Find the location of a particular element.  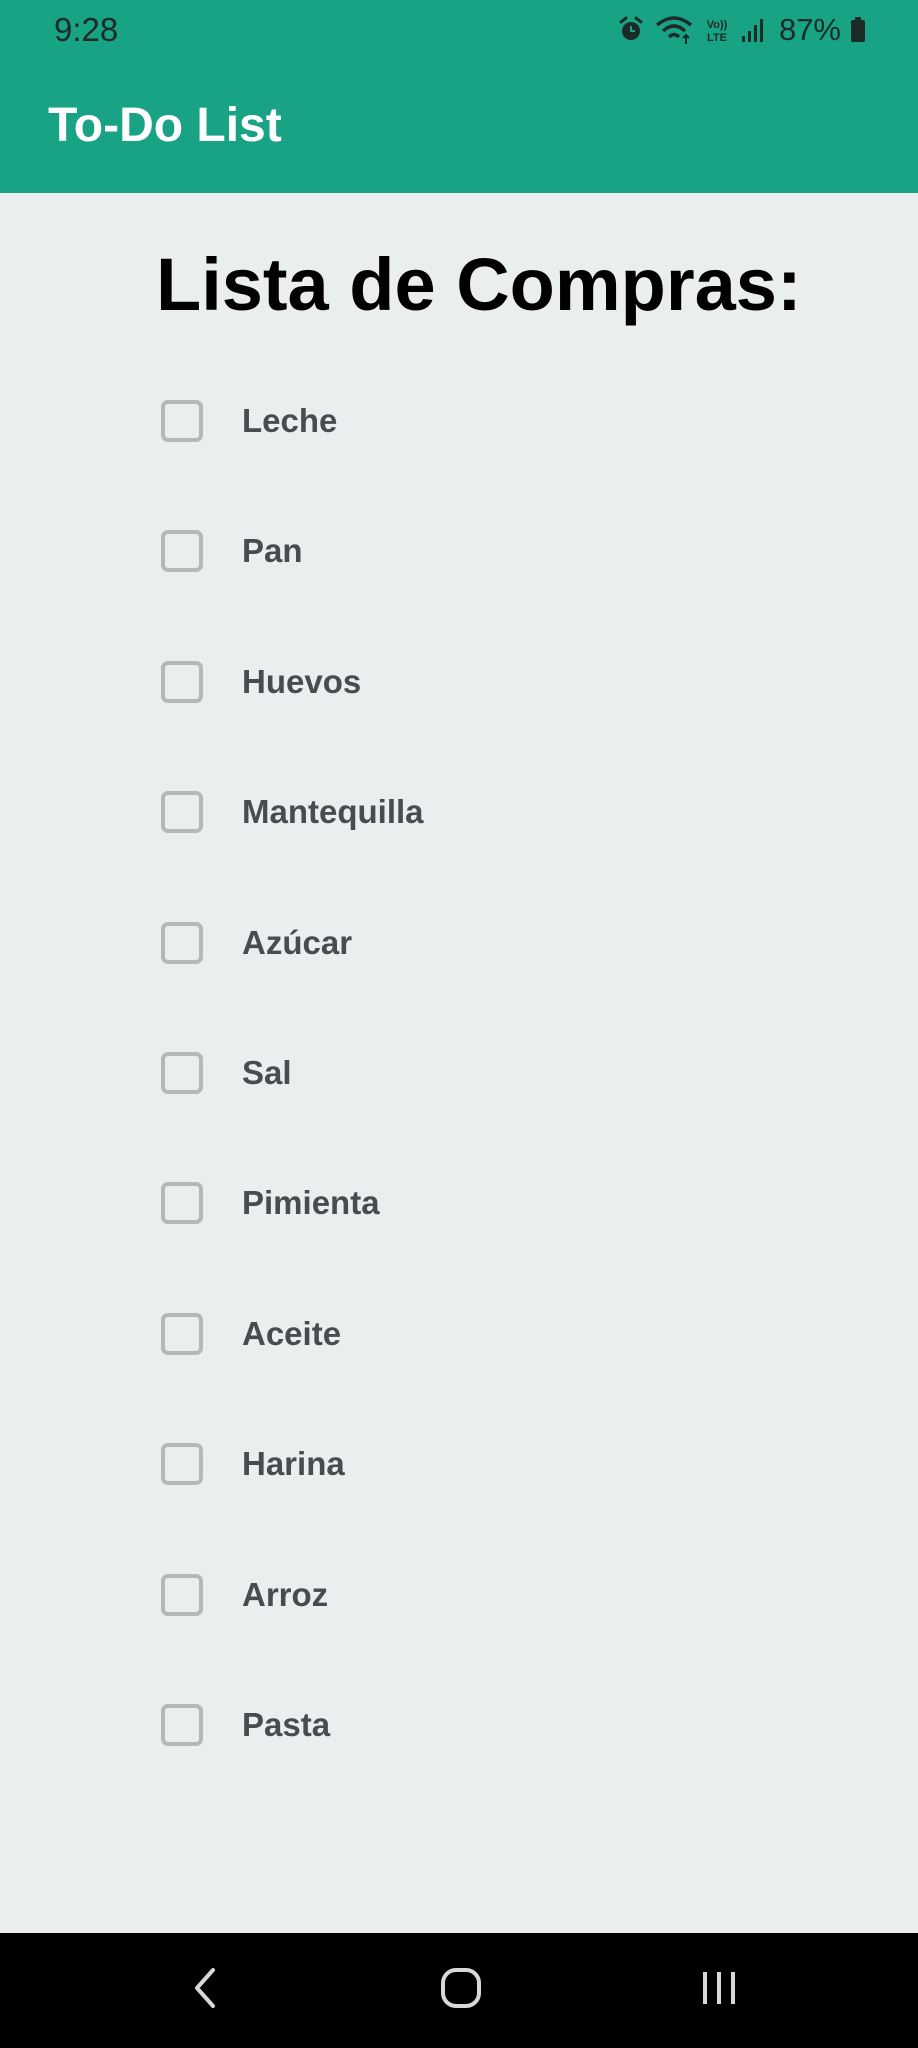

back-button is located at coordinates (206, 1990).